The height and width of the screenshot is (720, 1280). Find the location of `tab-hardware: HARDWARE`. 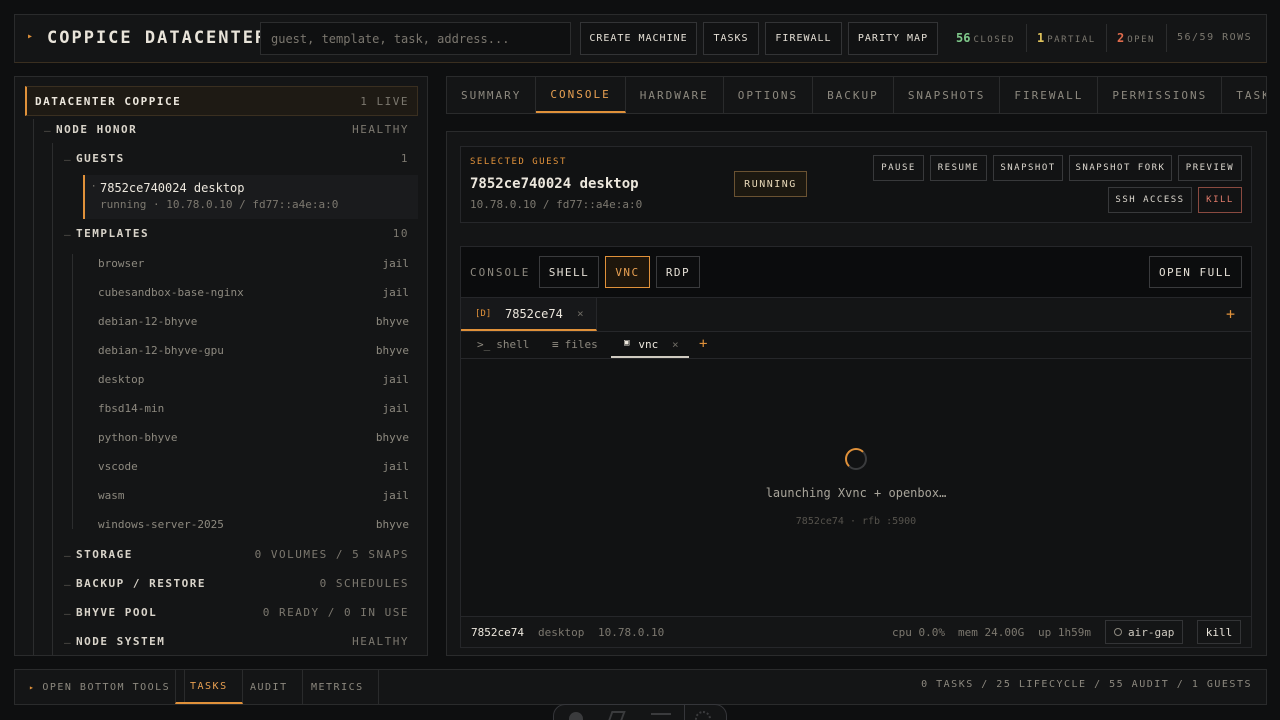

tab-hardware: HARDWARE is located at coordinates (675, 95).